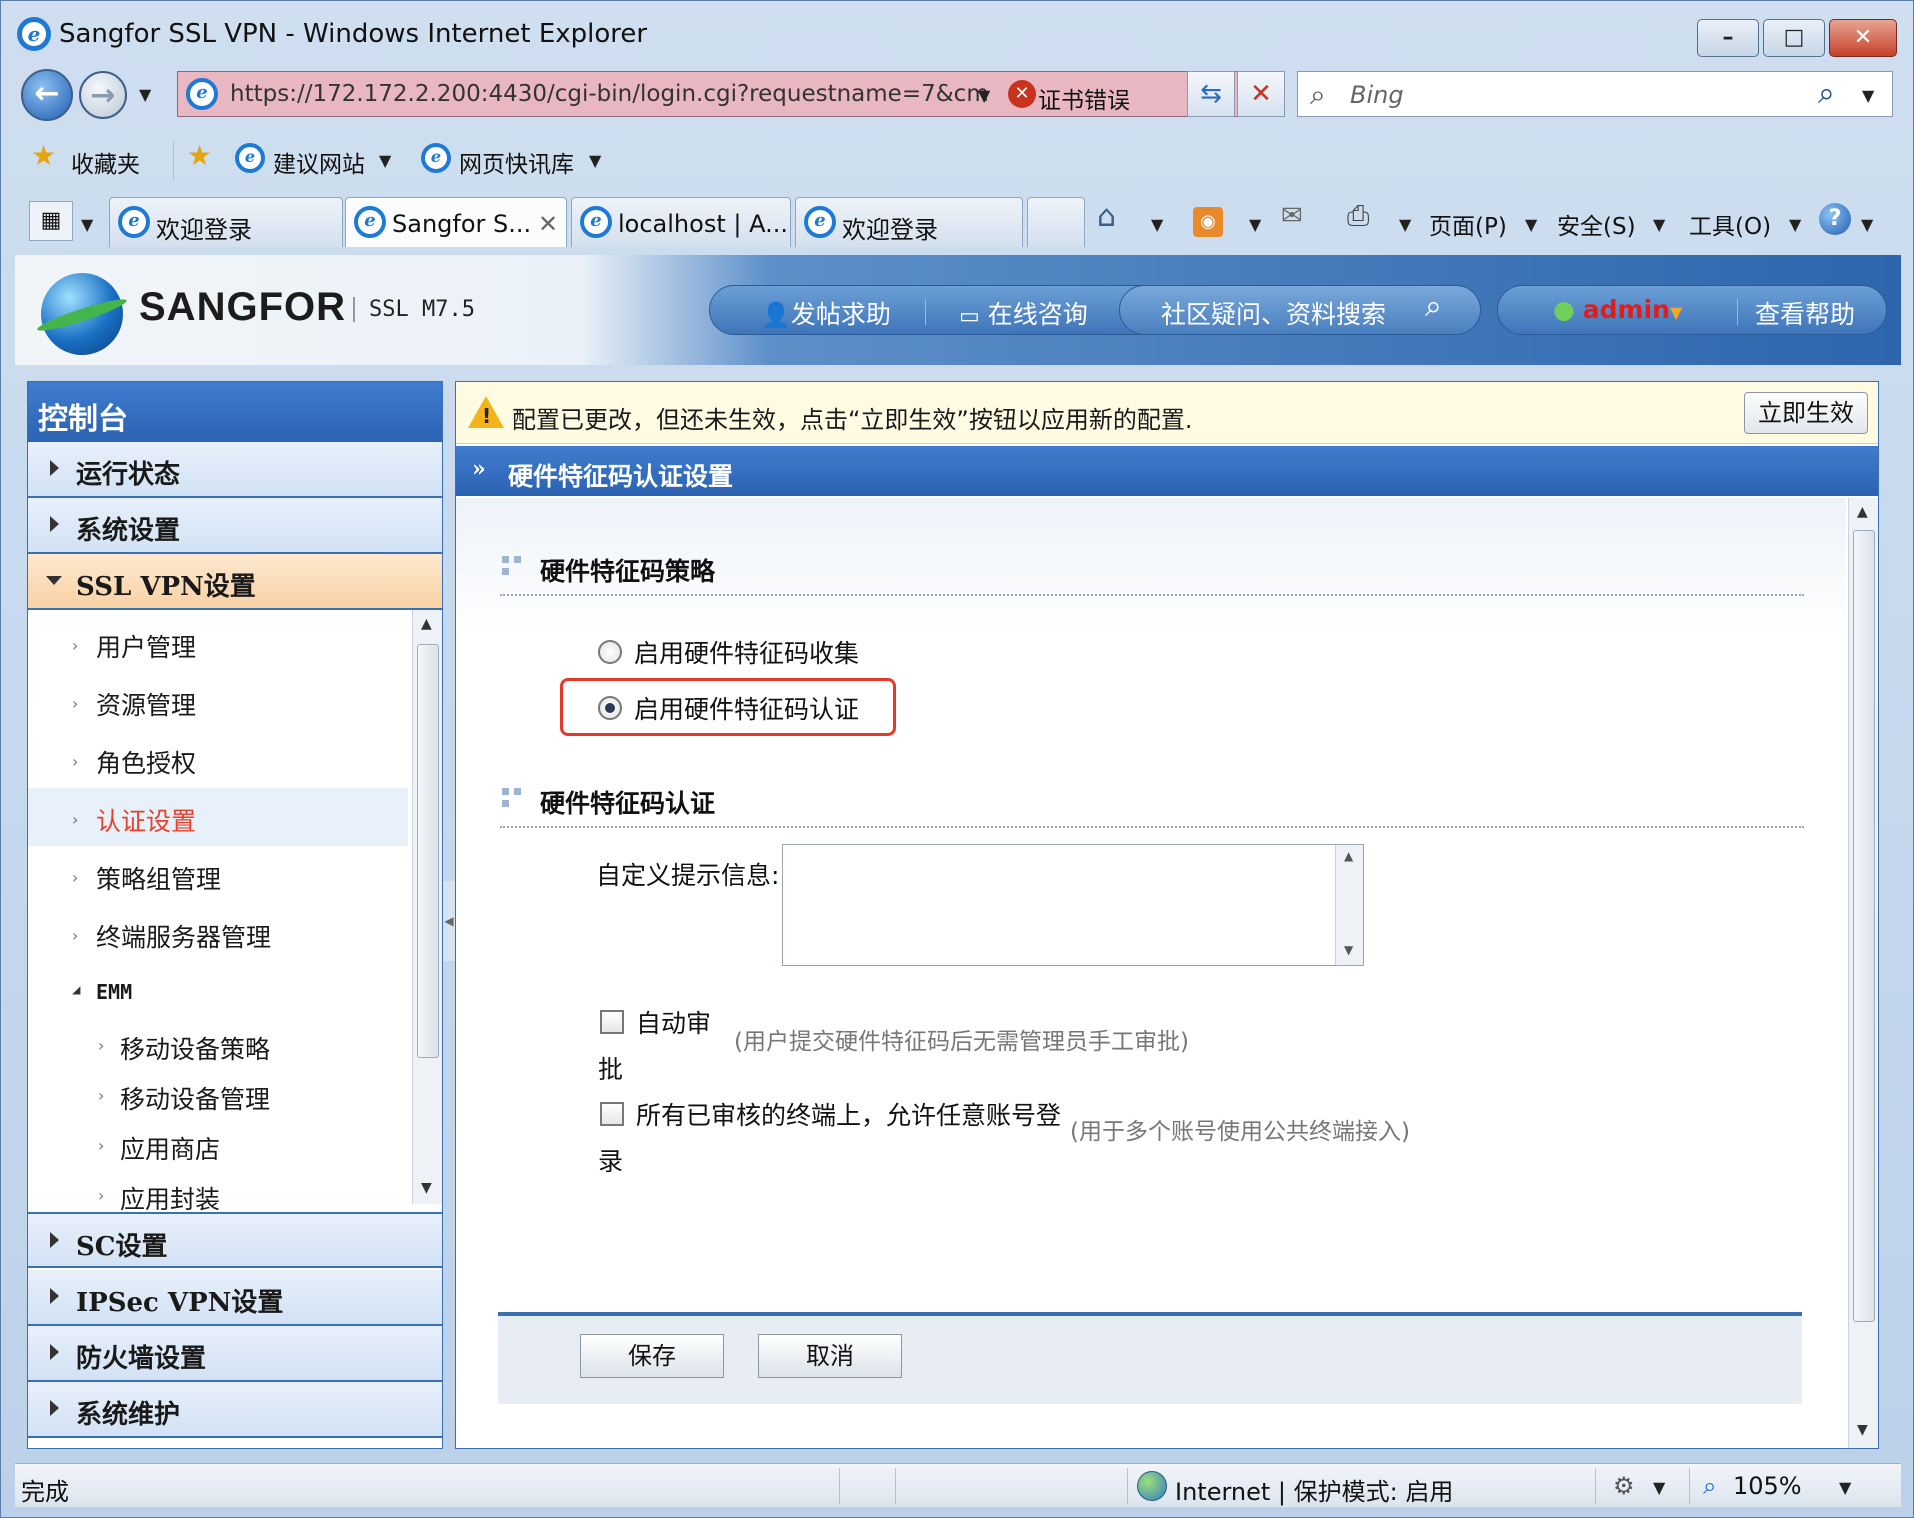  Describe the element at coordinates (1022, 94) in the screenshot. I see `cert-error-icon: ✕` at that location.